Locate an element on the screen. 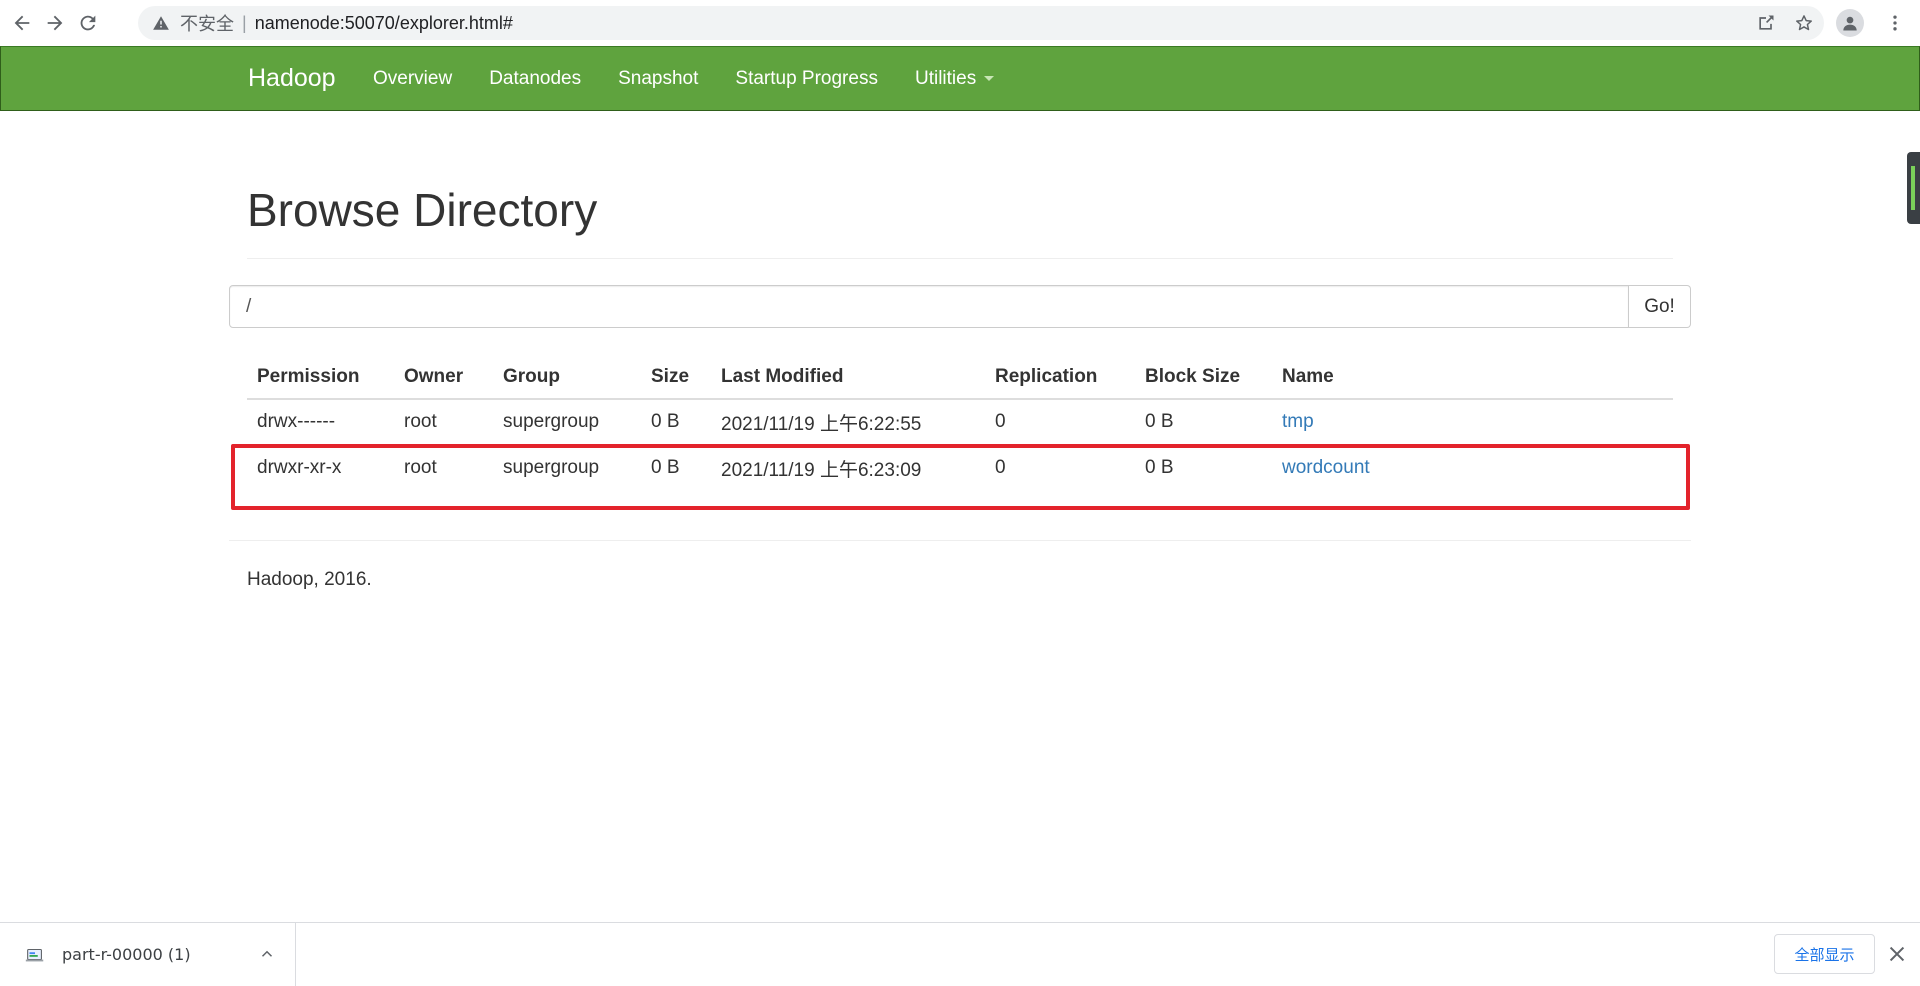  footer-divider is located at coordinates (960, 540).